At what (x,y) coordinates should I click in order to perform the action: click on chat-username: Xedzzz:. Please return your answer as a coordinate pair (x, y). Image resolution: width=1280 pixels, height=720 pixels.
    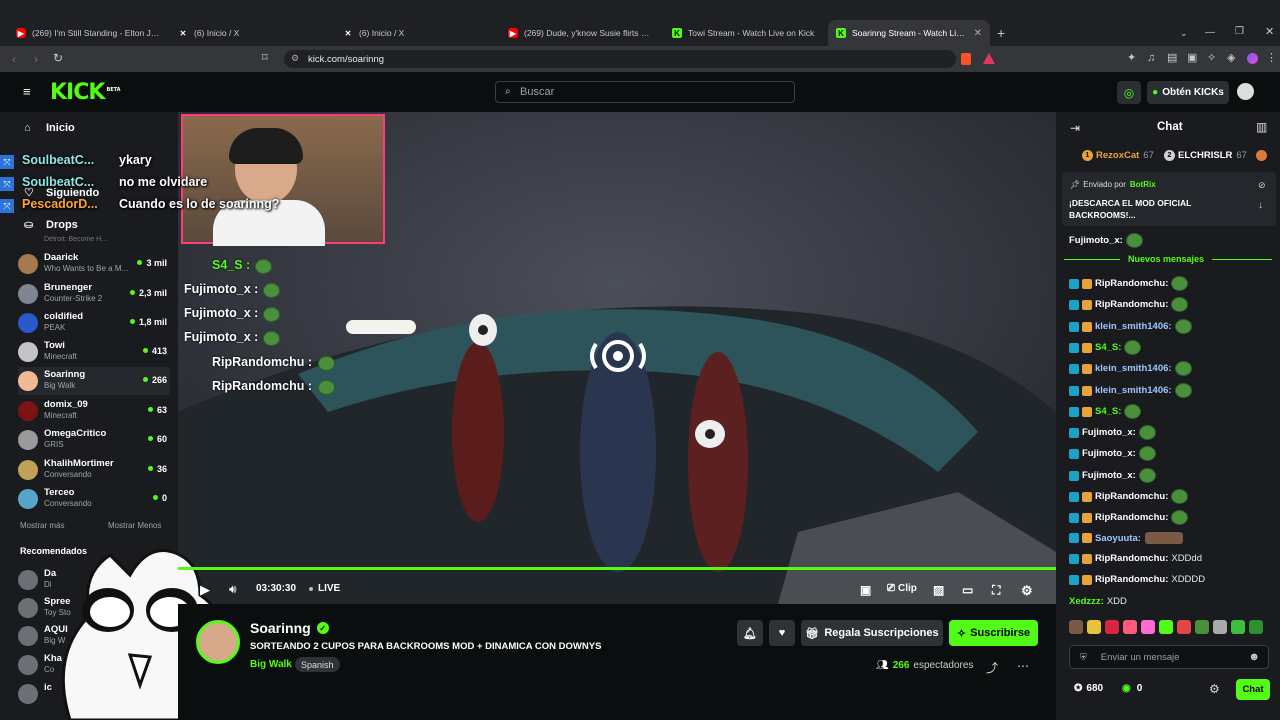
    Looking at the image, I should click on (1086, 601).